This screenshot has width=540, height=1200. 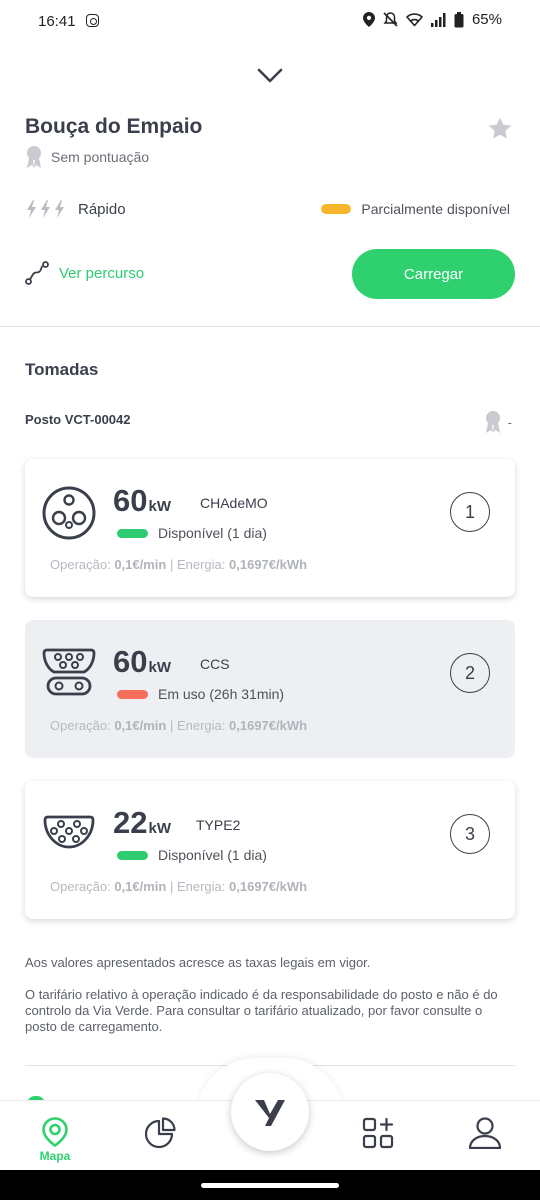 I want to click on status-text: Em uso (26h 31min), so click(x=221, y=694).